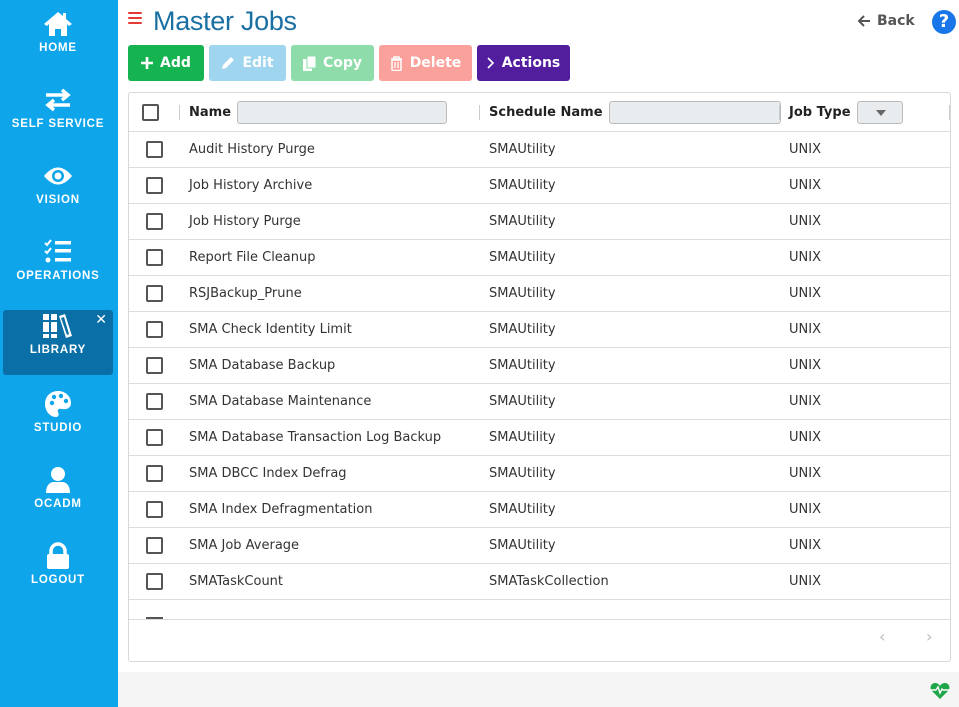 The image size is (959, 707). What do you see at coordinates (245, 293) in the screenshot?
I see `cell-name: RSJBackup_Prune` at bounding box center [245, 293].